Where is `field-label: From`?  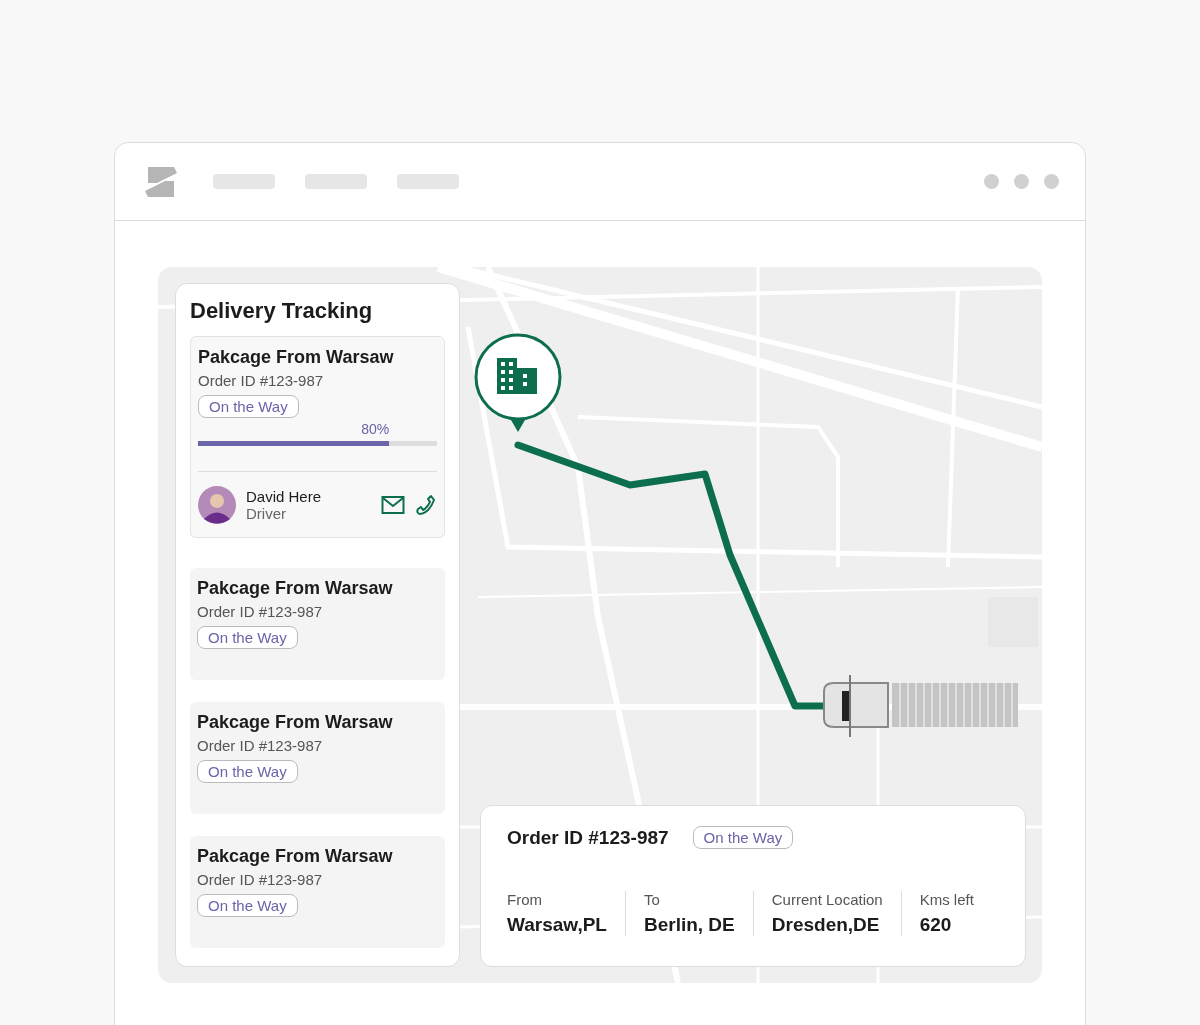 field-label: From is located at coordinates (525, 899).